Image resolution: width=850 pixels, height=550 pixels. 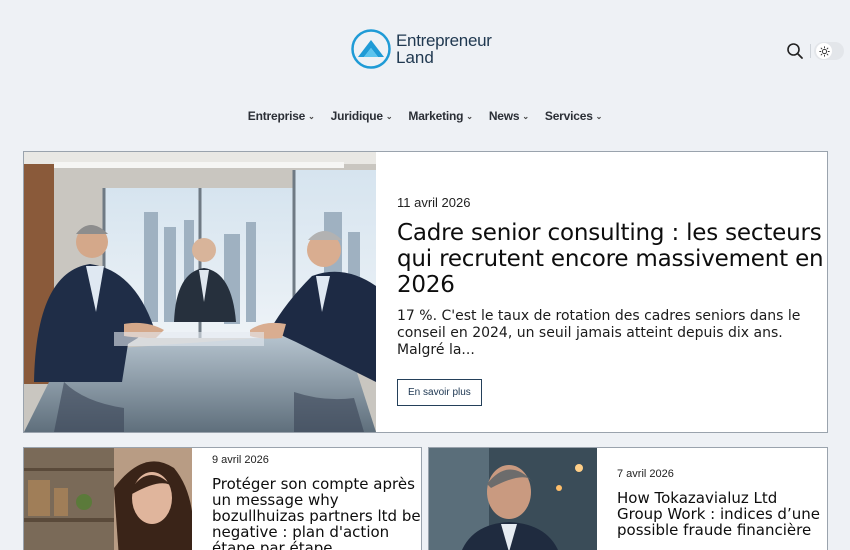 I want to click on nav-item-news: News ⌄, so click(x=509, y=116).